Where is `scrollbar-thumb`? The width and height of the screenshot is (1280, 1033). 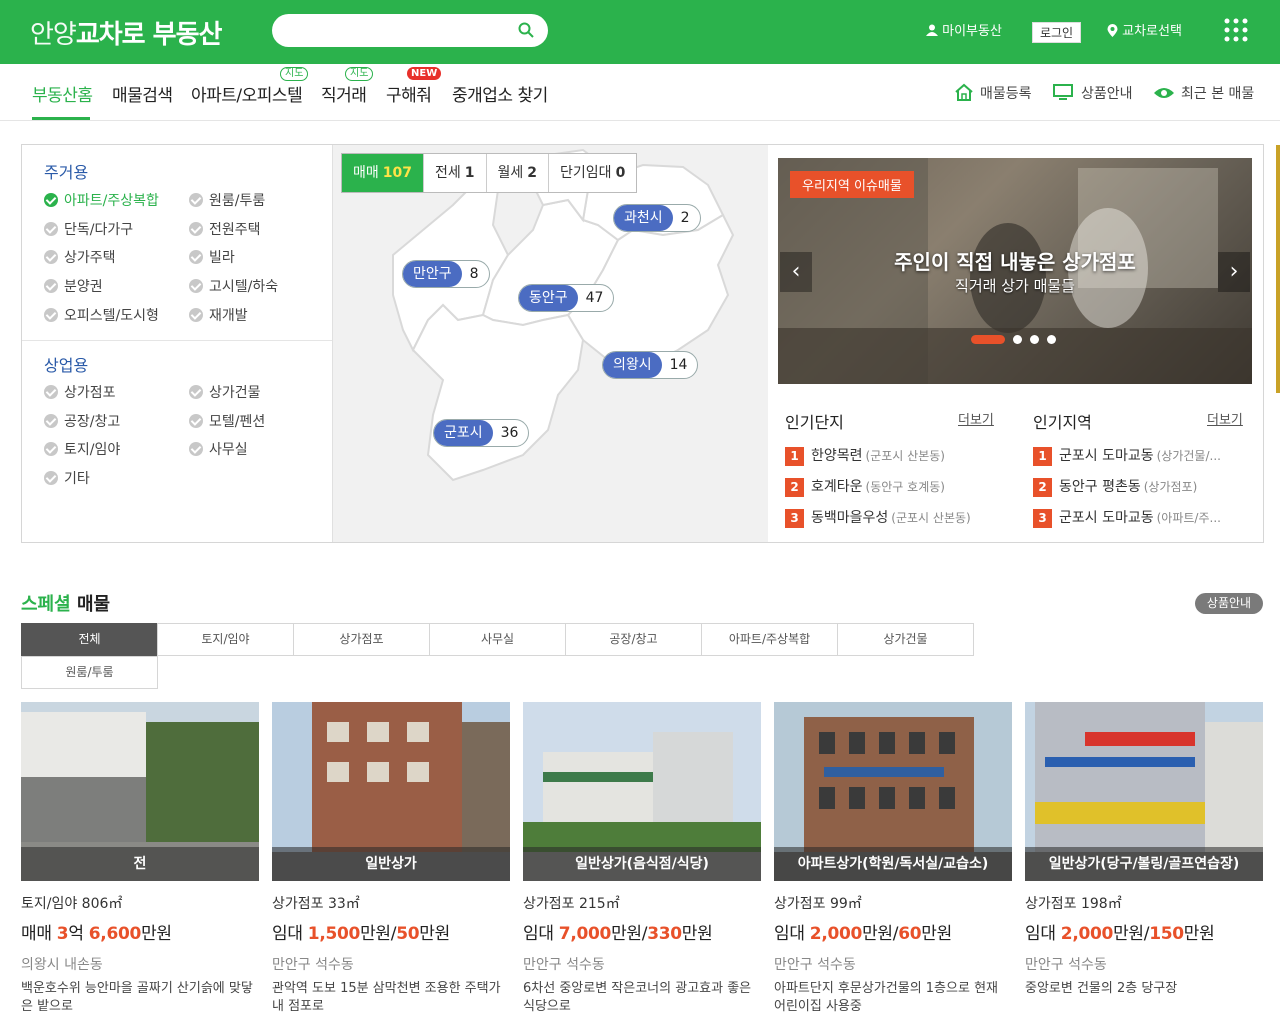
scrollbar-thumb is located at coordinates (1278, 269).